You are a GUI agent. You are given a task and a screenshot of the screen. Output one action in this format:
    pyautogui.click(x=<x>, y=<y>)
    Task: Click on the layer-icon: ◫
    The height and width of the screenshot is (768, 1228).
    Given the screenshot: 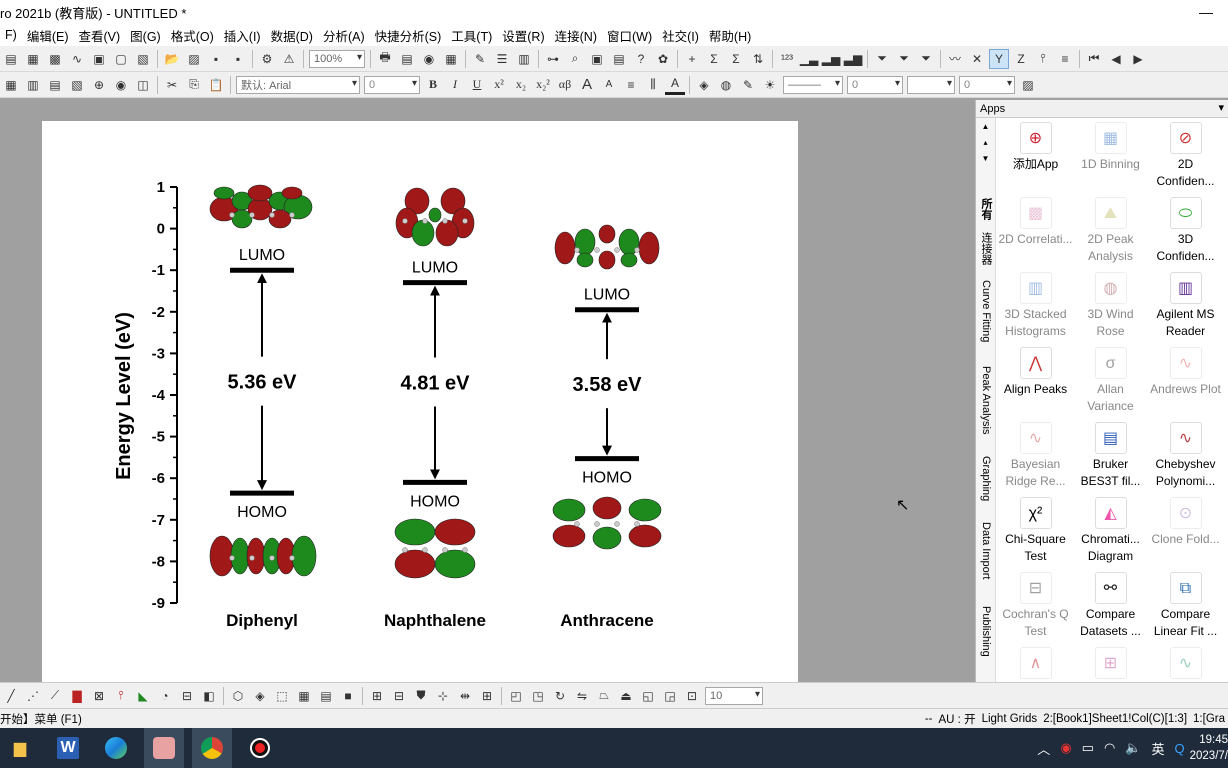 What is the action you would take?
    pyautogui.click(x=143, y=85)
    